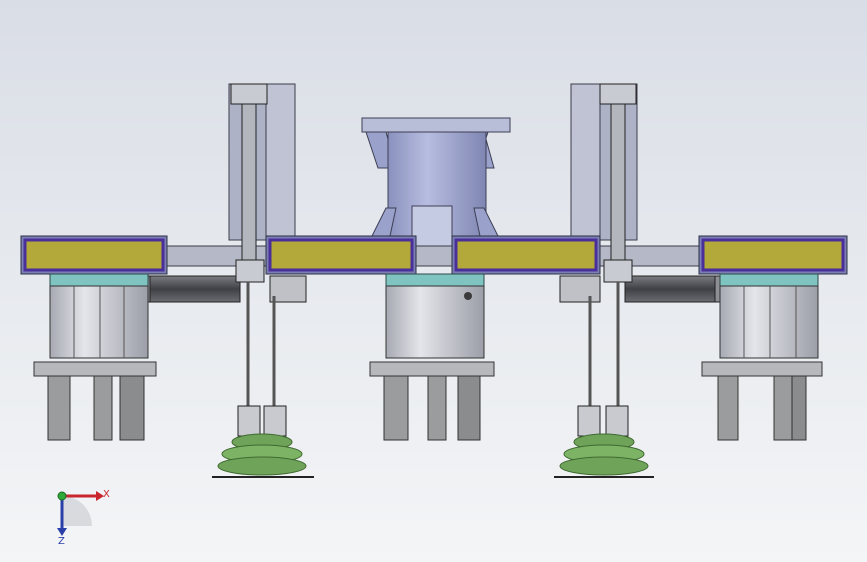  I want to click on z-axis-label: Z, so click(61, 541).